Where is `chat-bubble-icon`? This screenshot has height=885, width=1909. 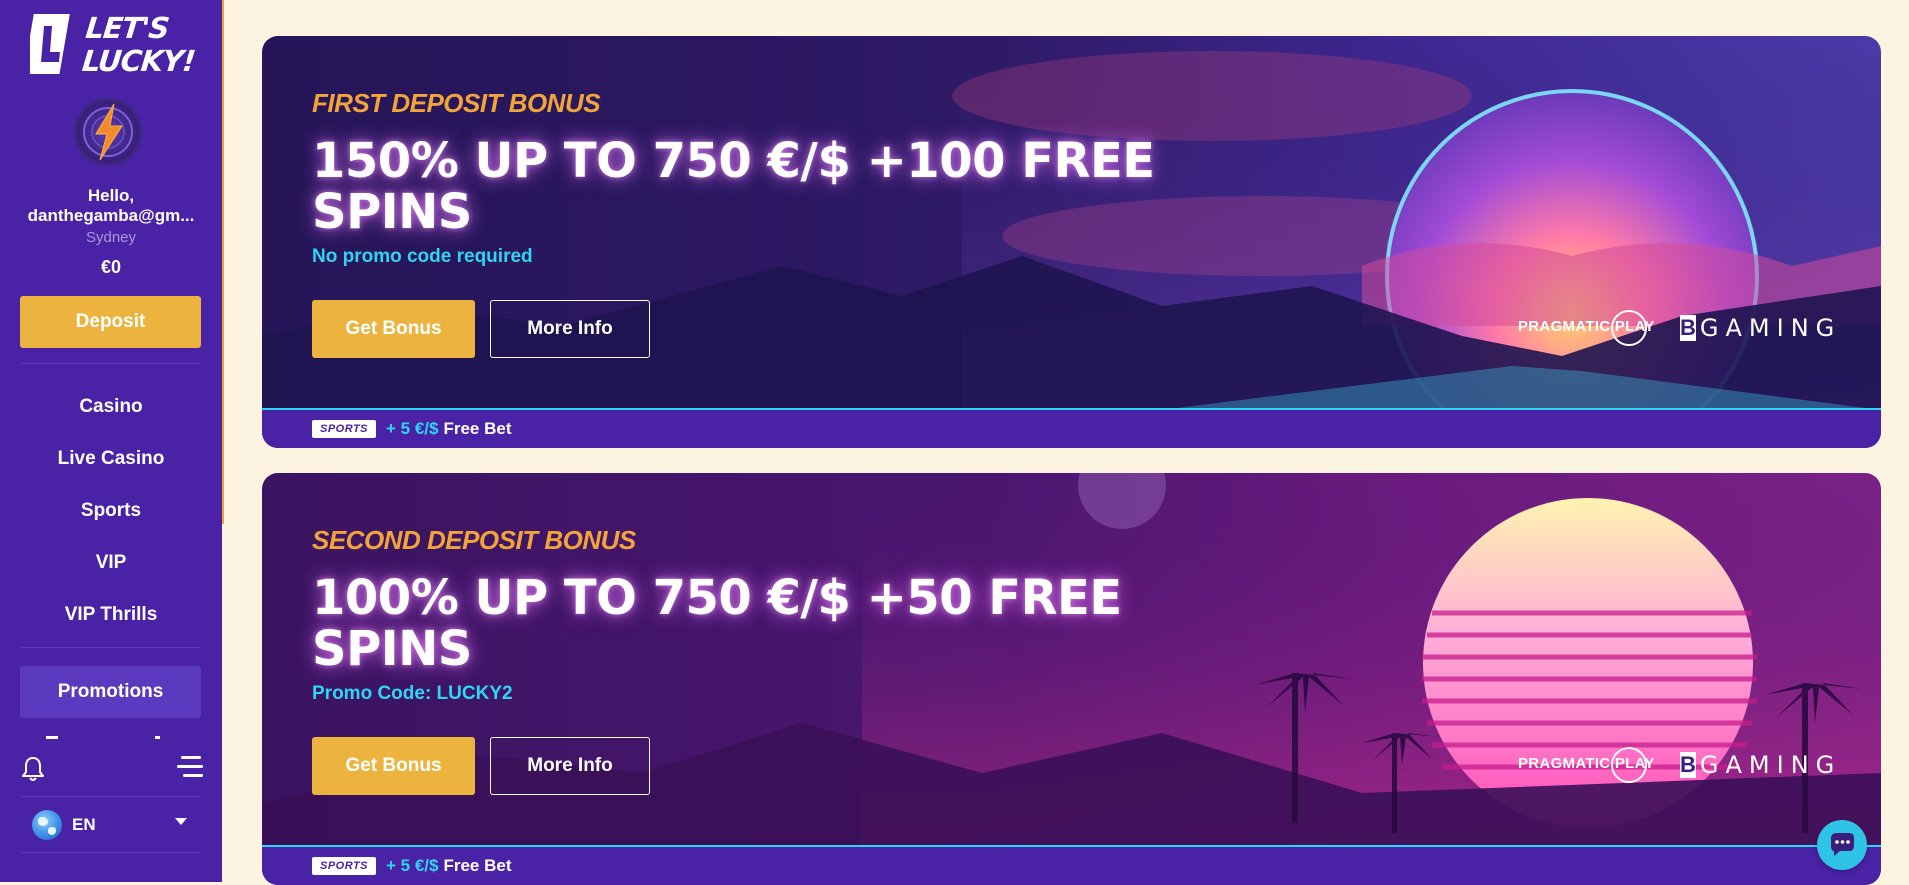
chat-bubble-icon is located at coordinates (1842, 844).